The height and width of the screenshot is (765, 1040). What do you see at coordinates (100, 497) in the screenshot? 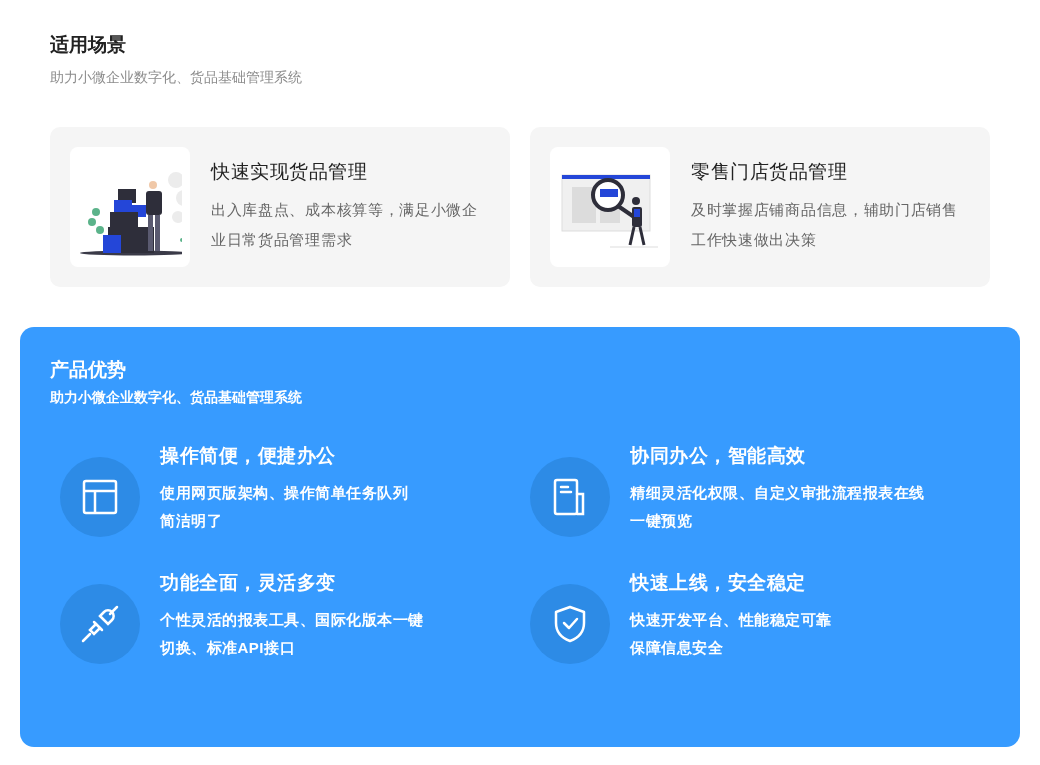
I see `layout-icon` at bounding box center [100, 497].